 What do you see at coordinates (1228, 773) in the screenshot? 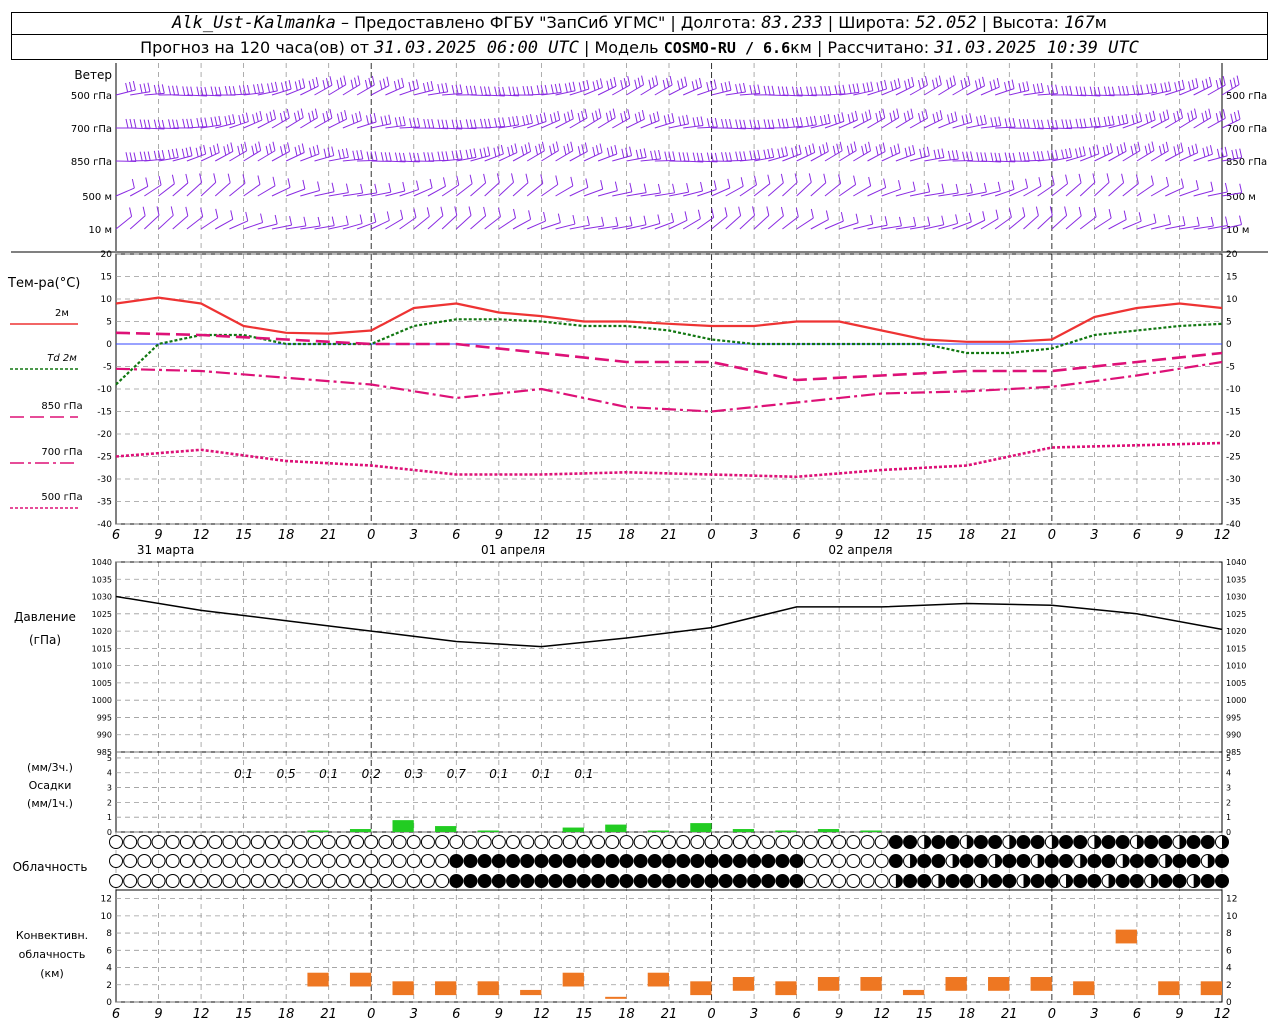
I see `precip-ytick-right: 4` at bounding box center [1228, 773].